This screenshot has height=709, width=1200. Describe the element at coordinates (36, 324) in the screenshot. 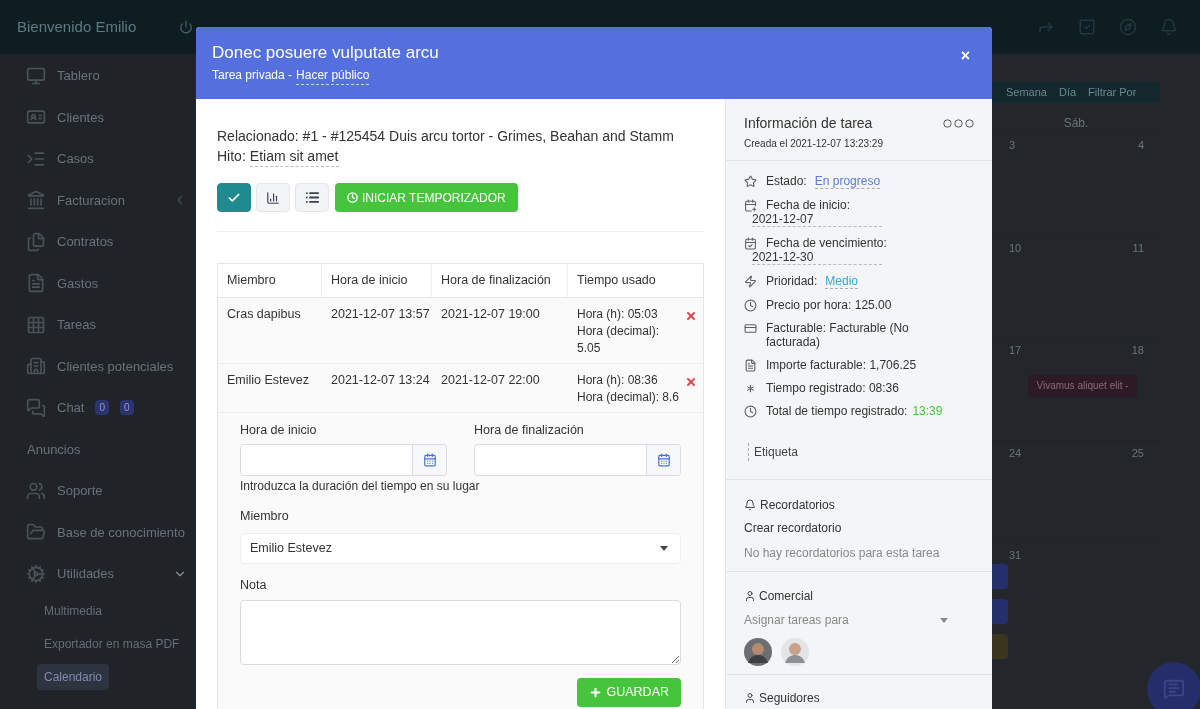

I see `grid-icon` at that location.